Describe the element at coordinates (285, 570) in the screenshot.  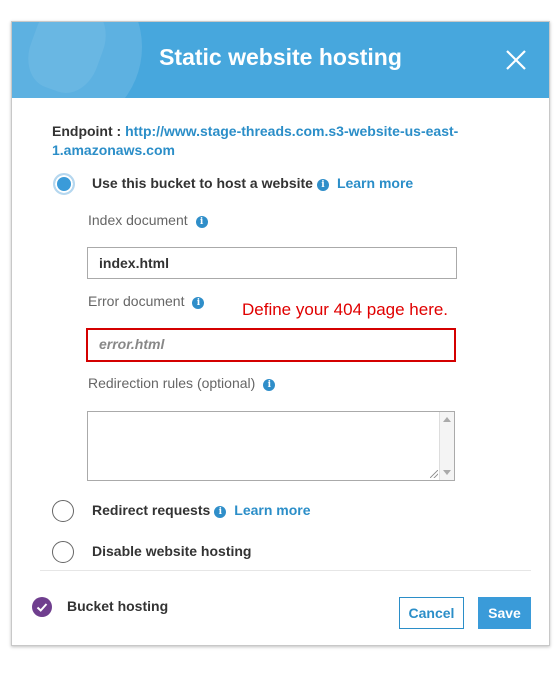
I see `footer-divider` at that location.